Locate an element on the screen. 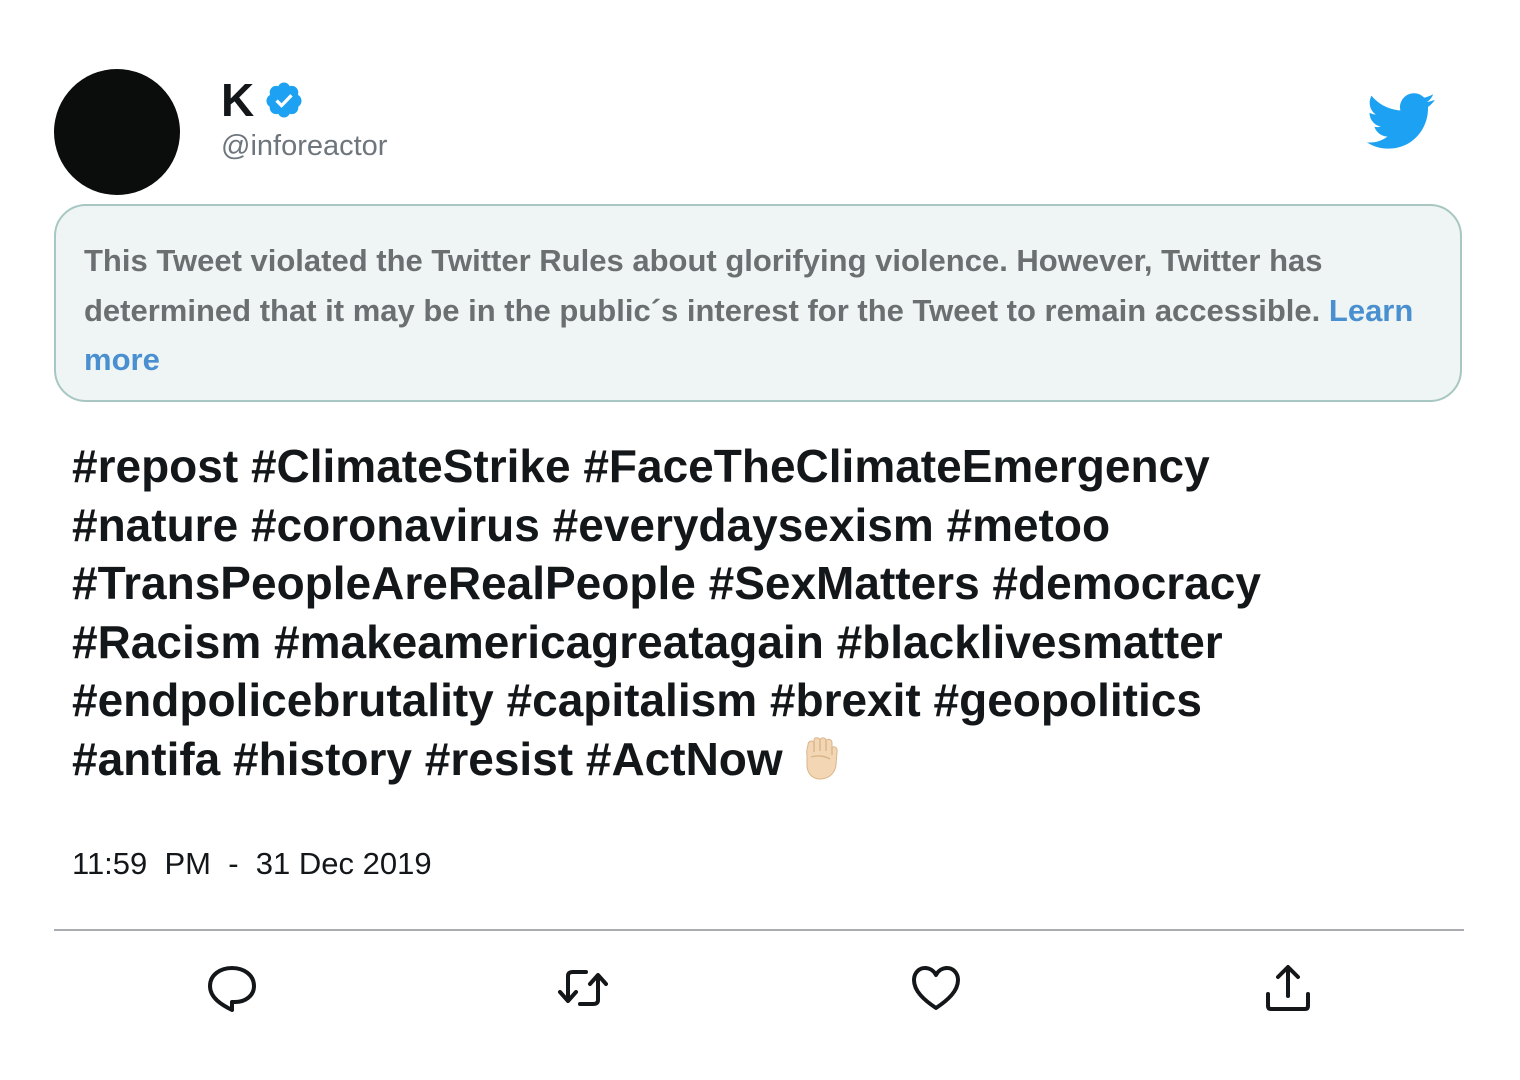 This screenshot has height=1080, width=1520. share-icon is located at coordinates (1288, 988).